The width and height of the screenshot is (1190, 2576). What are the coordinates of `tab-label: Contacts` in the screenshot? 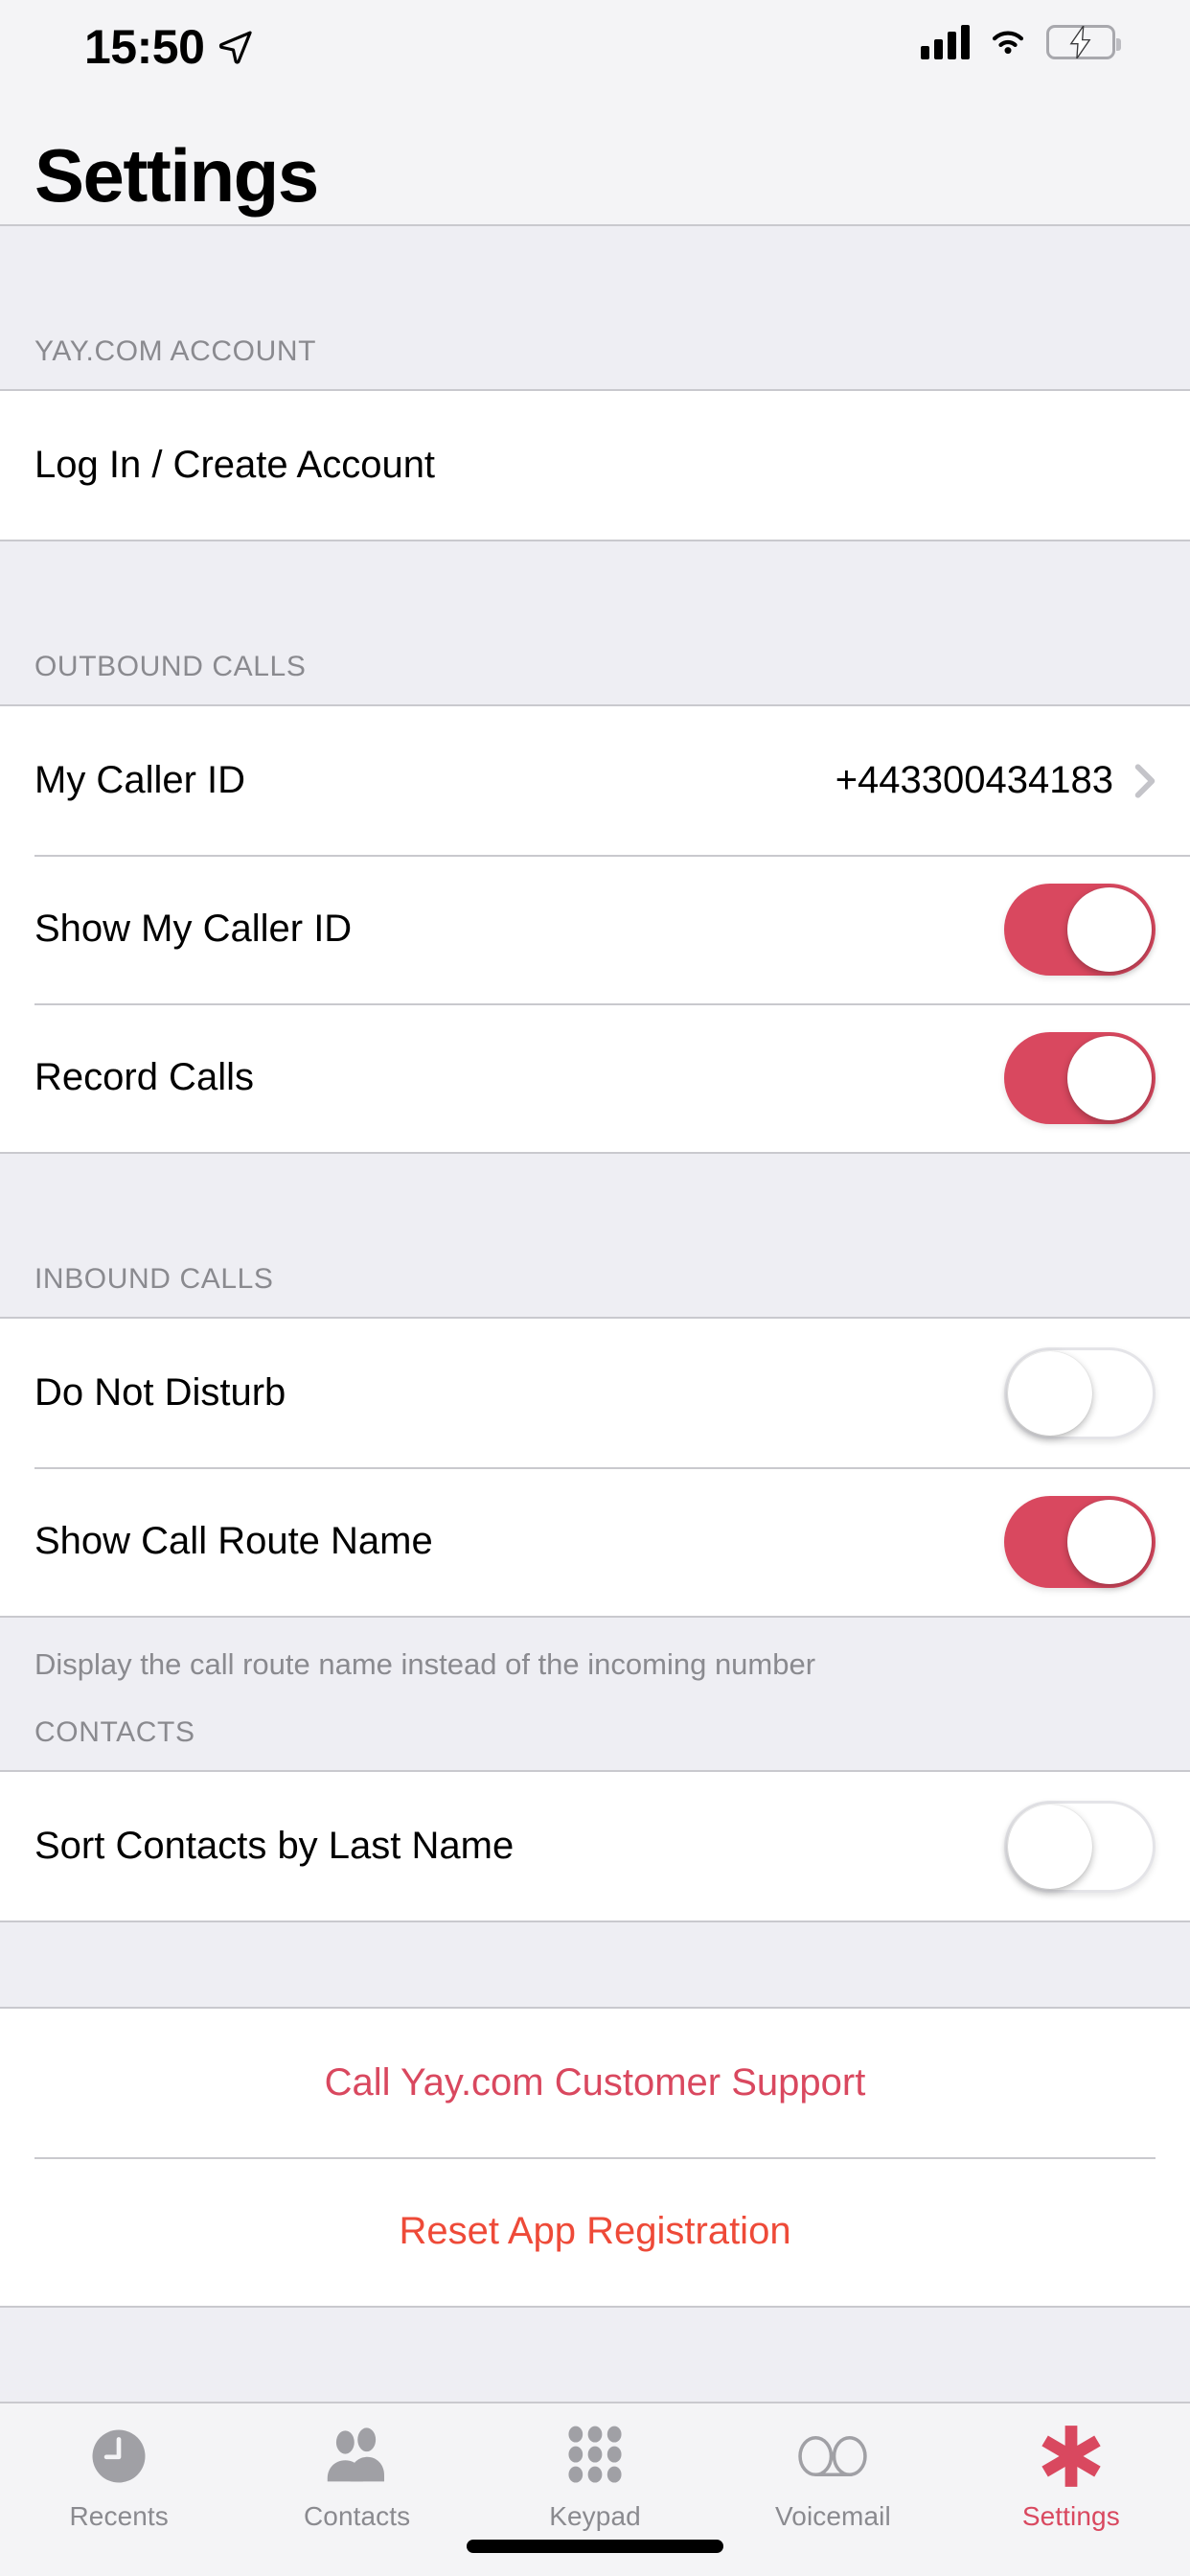 It's located at (357, 2516).